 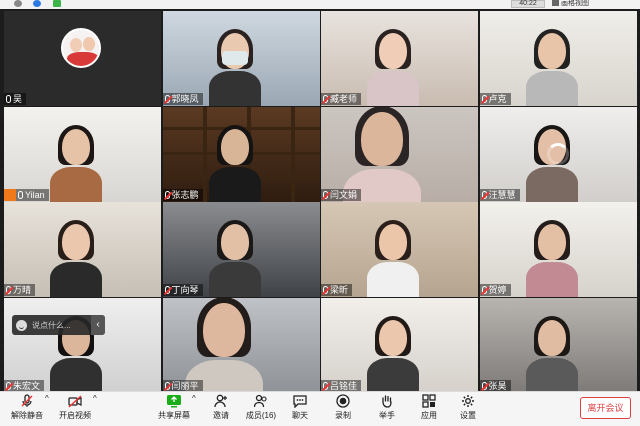 What do you see at coordinates (37, 3) in the screenshot?
I see `shield-icon` at bounding box center [37, 3].